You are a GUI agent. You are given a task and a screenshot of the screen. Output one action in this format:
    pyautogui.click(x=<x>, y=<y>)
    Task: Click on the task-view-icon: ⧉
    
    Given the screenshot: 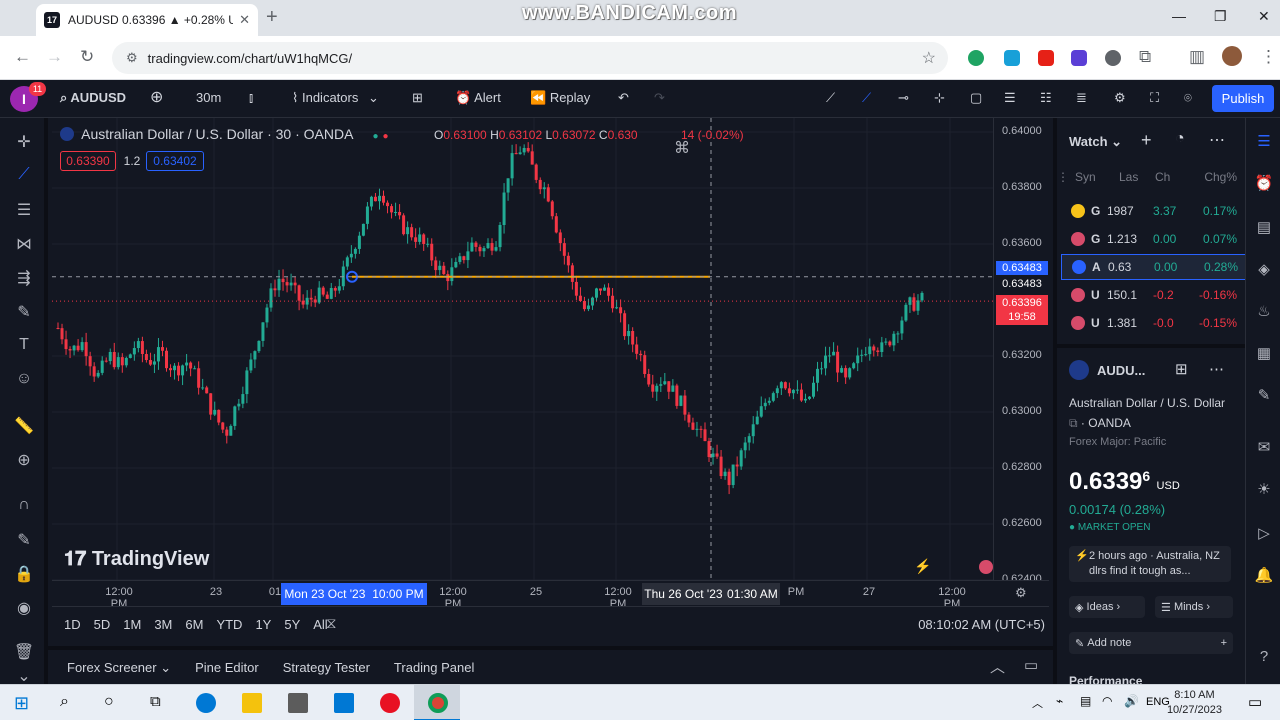 What is the action you would take?
    pyautogui.click(x=160, y=703)
    